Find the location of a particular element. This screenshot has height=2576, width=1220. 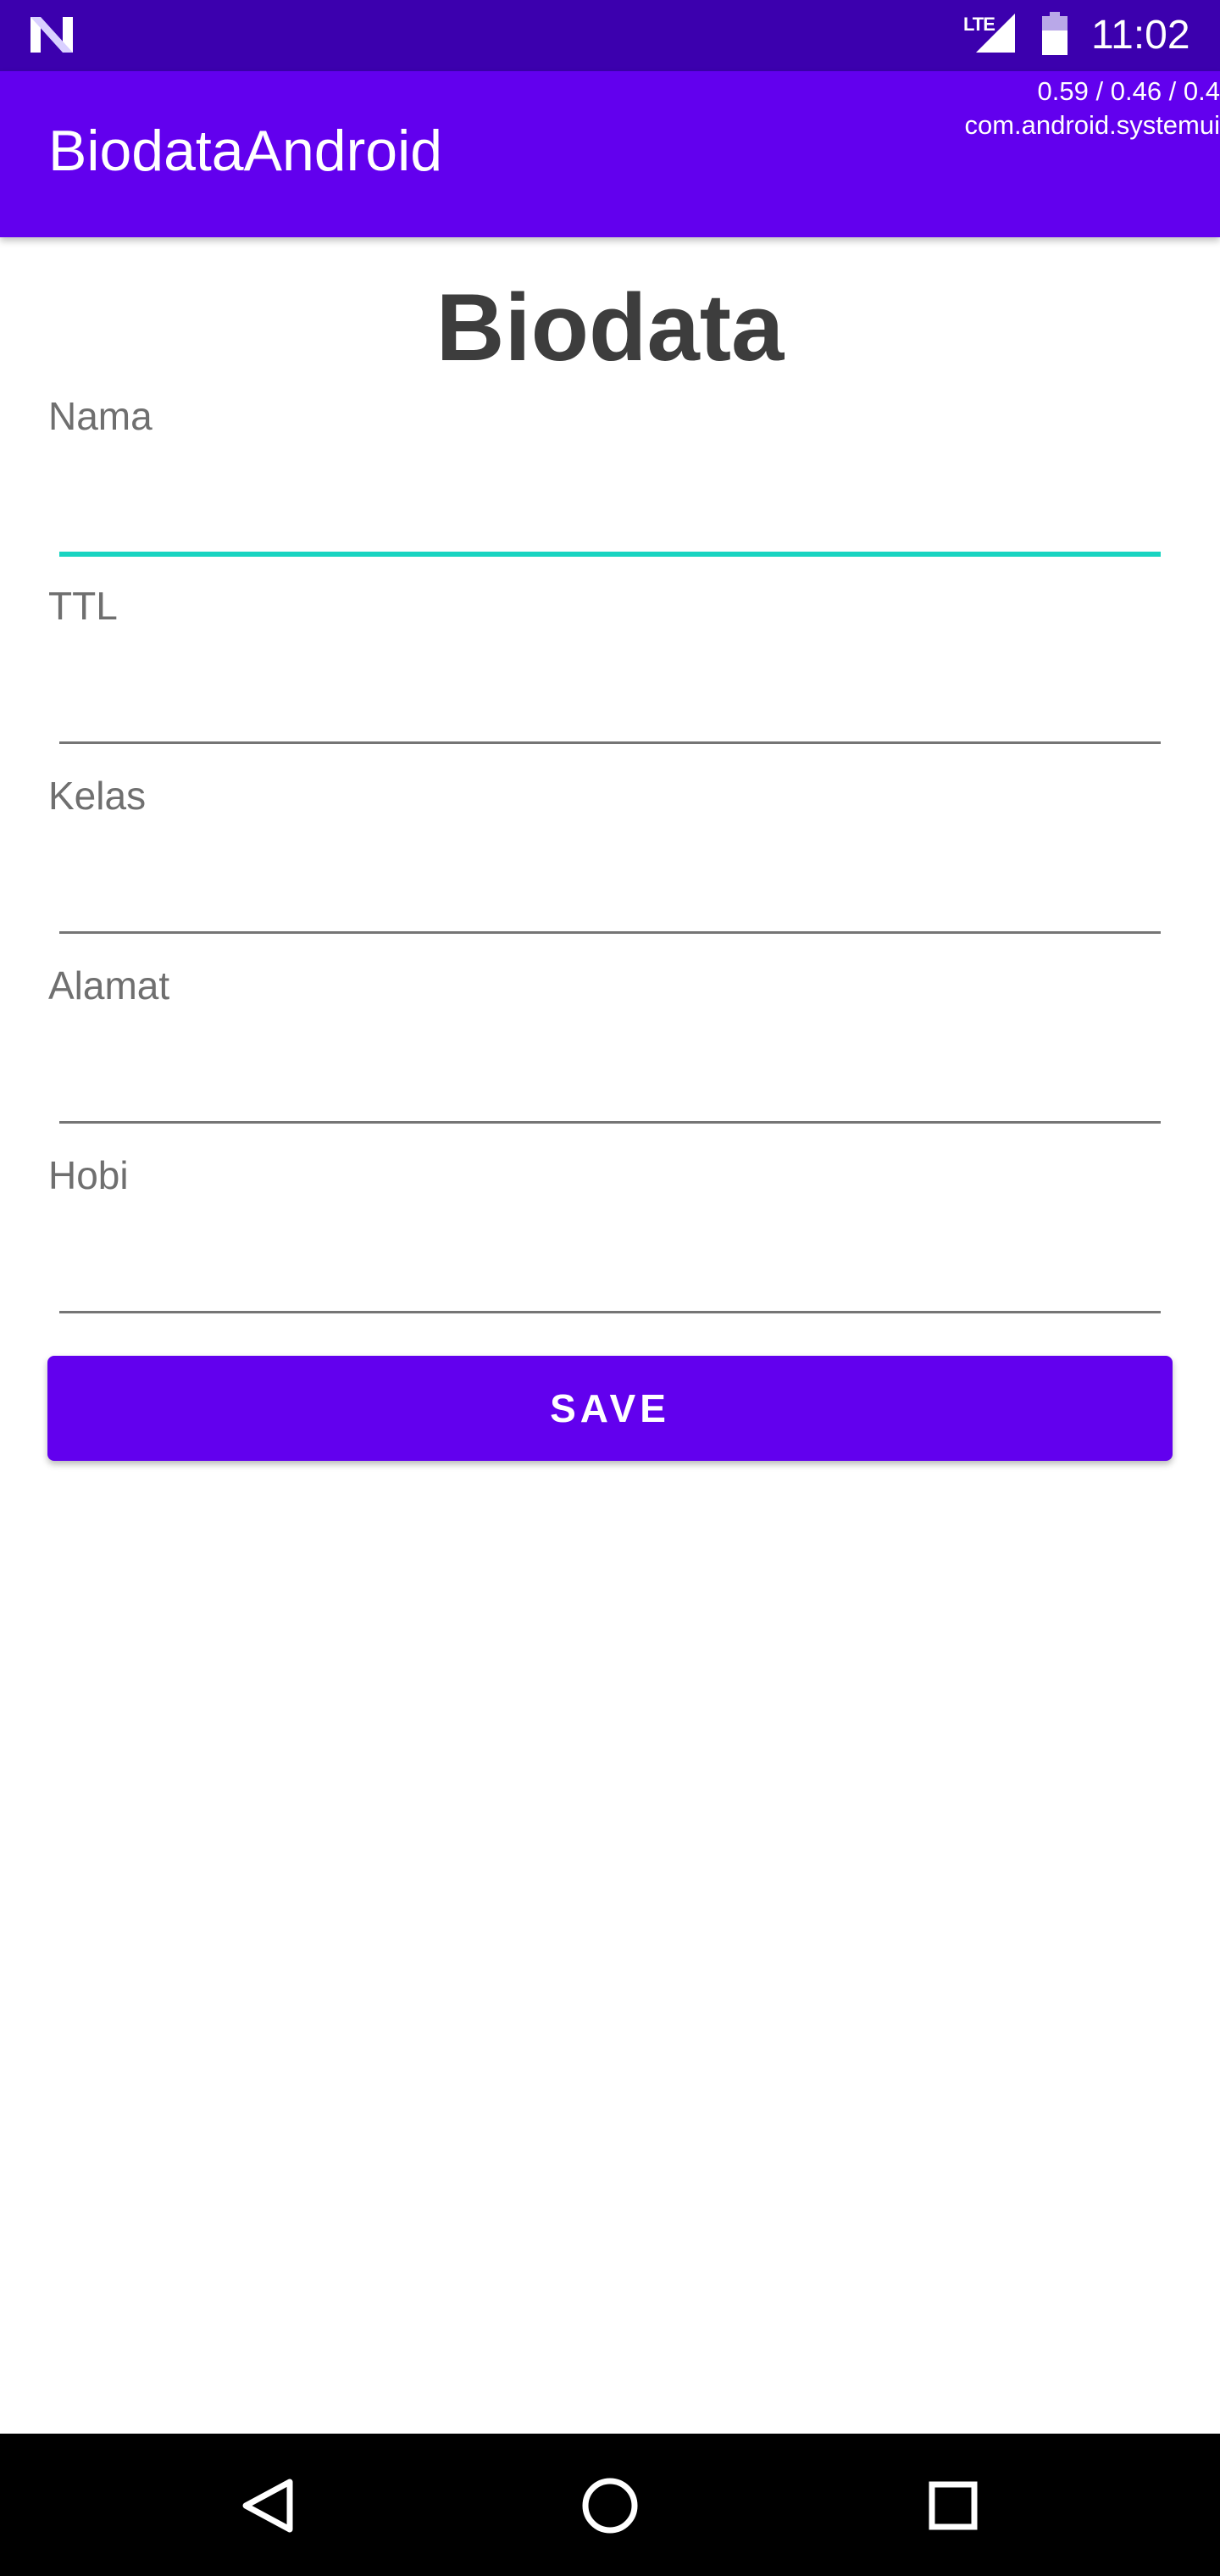

save-button: SAVE is located at coordinates (610, 1408).